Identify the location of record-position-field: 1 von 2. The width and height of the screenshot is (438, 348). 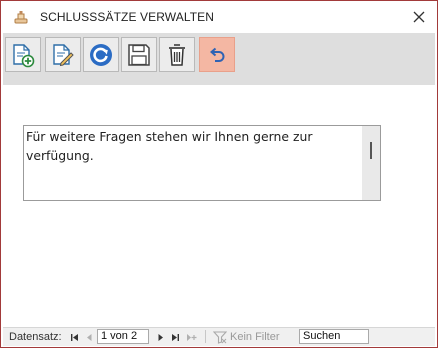
(123, 336).